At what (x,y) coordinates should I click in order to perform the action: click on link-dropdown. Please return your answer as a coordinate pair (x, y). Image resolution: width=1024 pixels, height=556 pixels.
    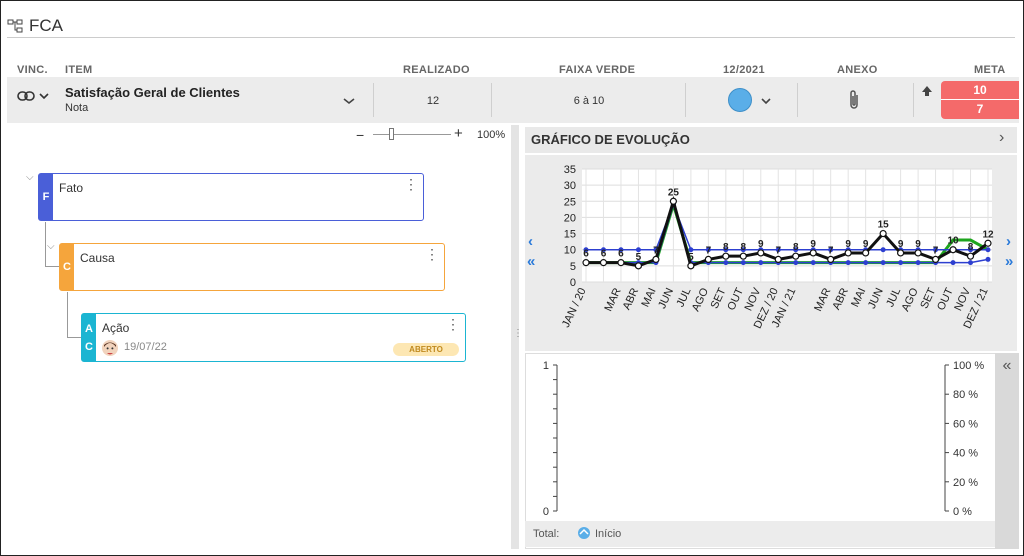
    Looking at the image, I should click on (33, 96).